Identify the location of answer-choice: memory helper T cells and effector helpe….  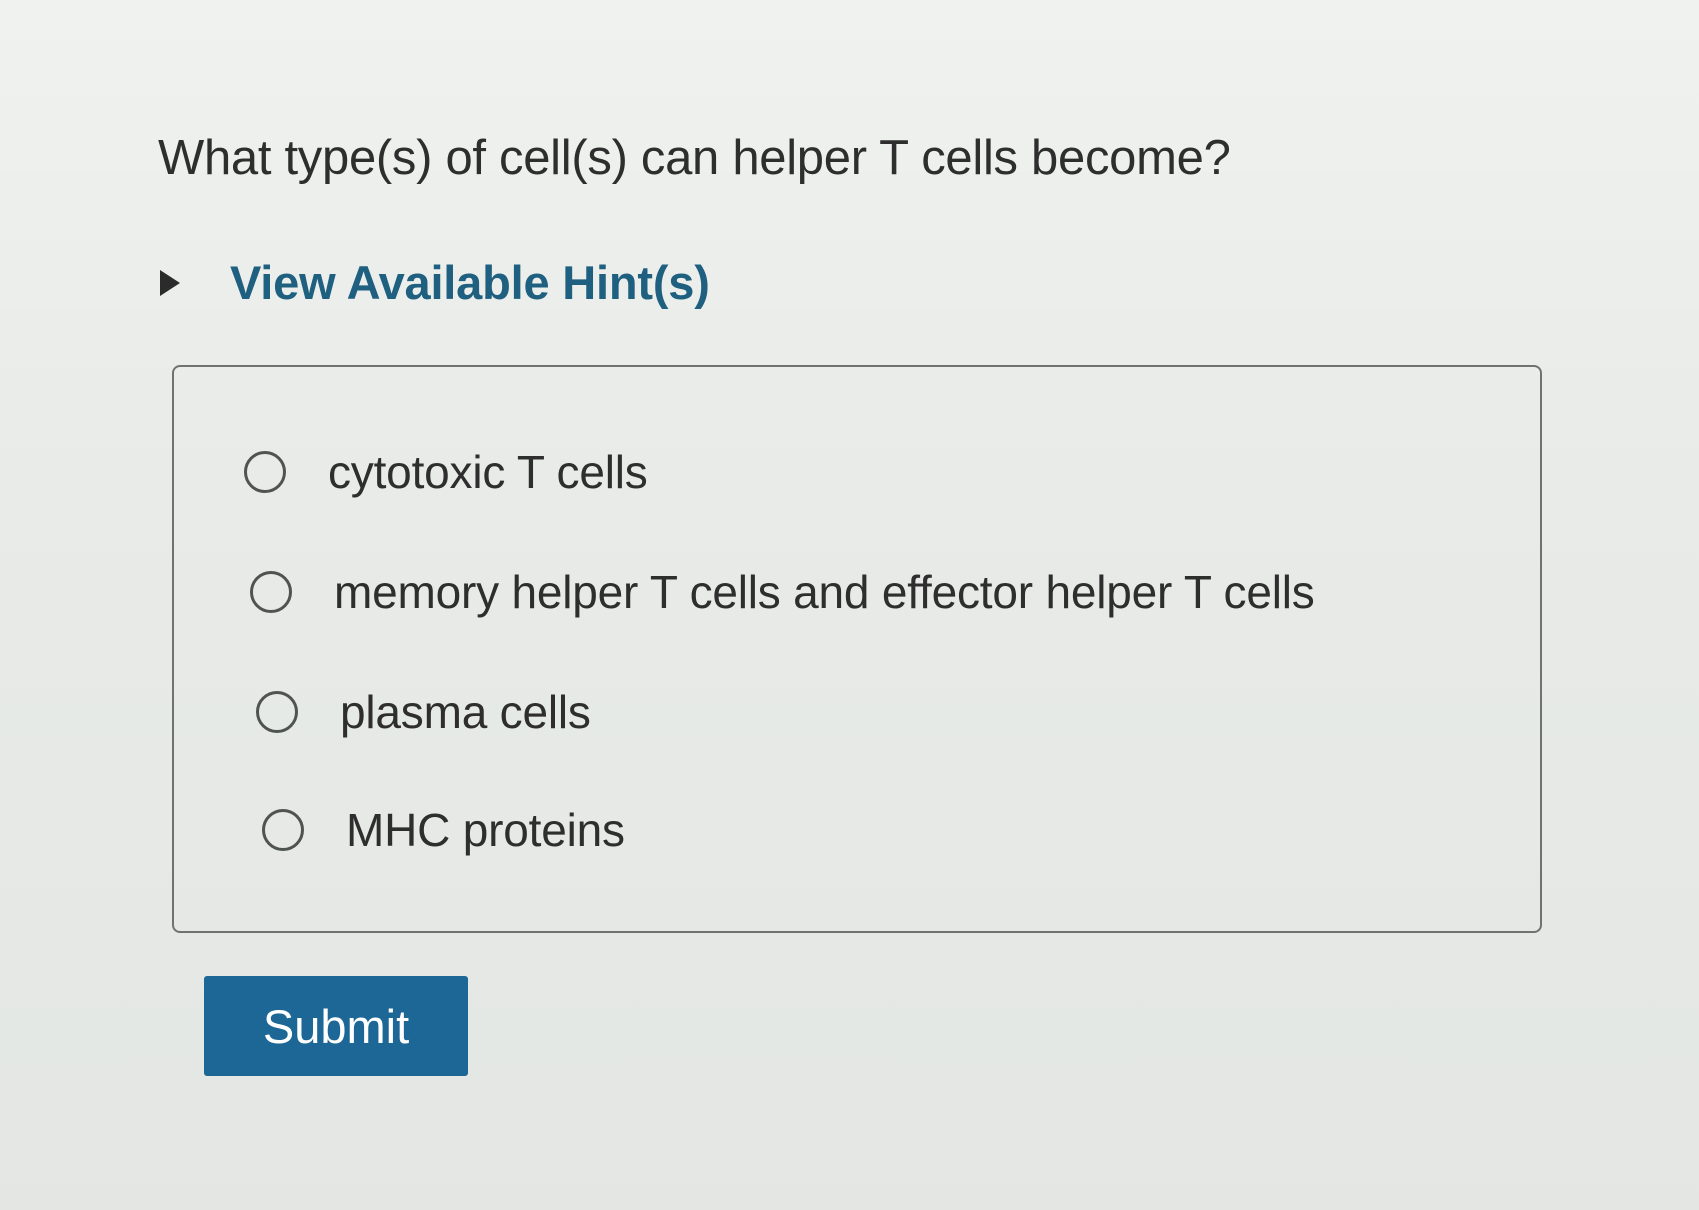
(782, 592).